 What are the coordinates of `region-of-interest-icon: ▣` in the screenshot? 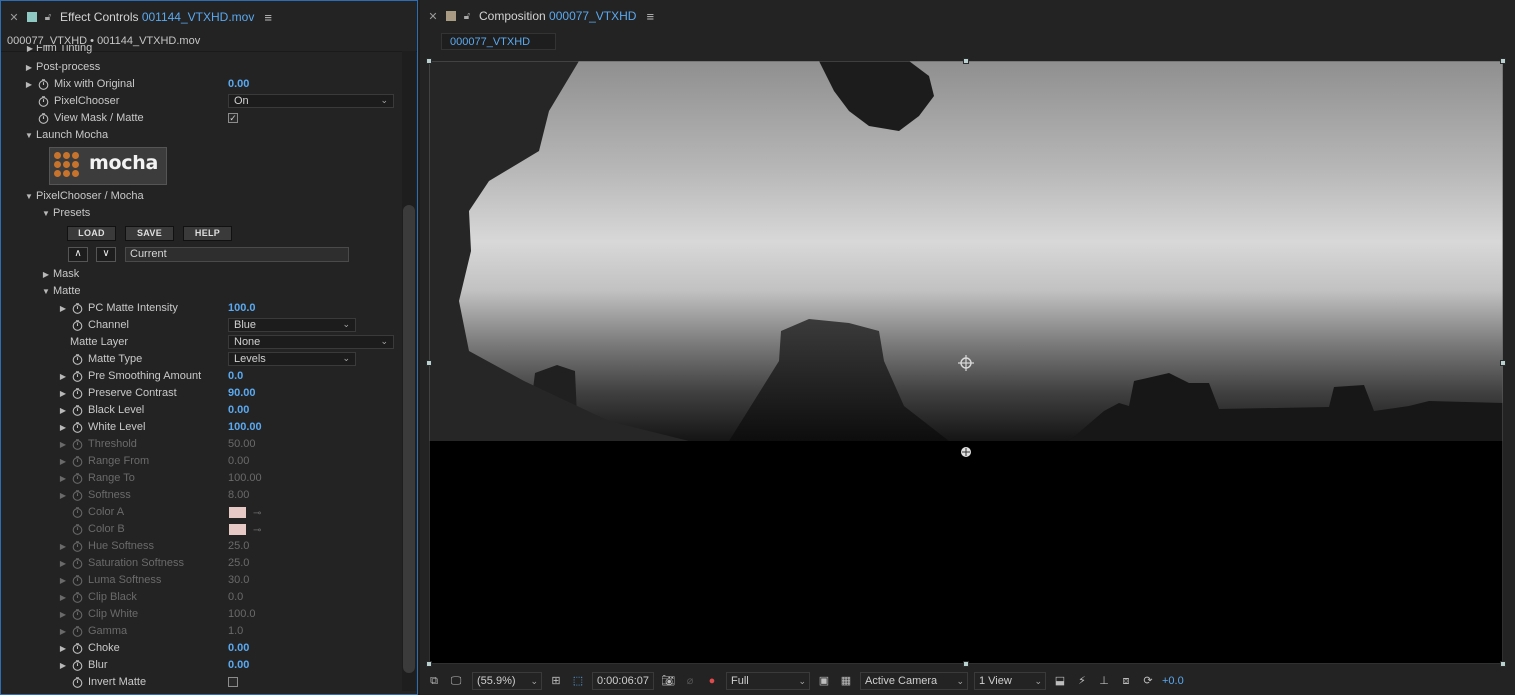 It's located at (824, 681).